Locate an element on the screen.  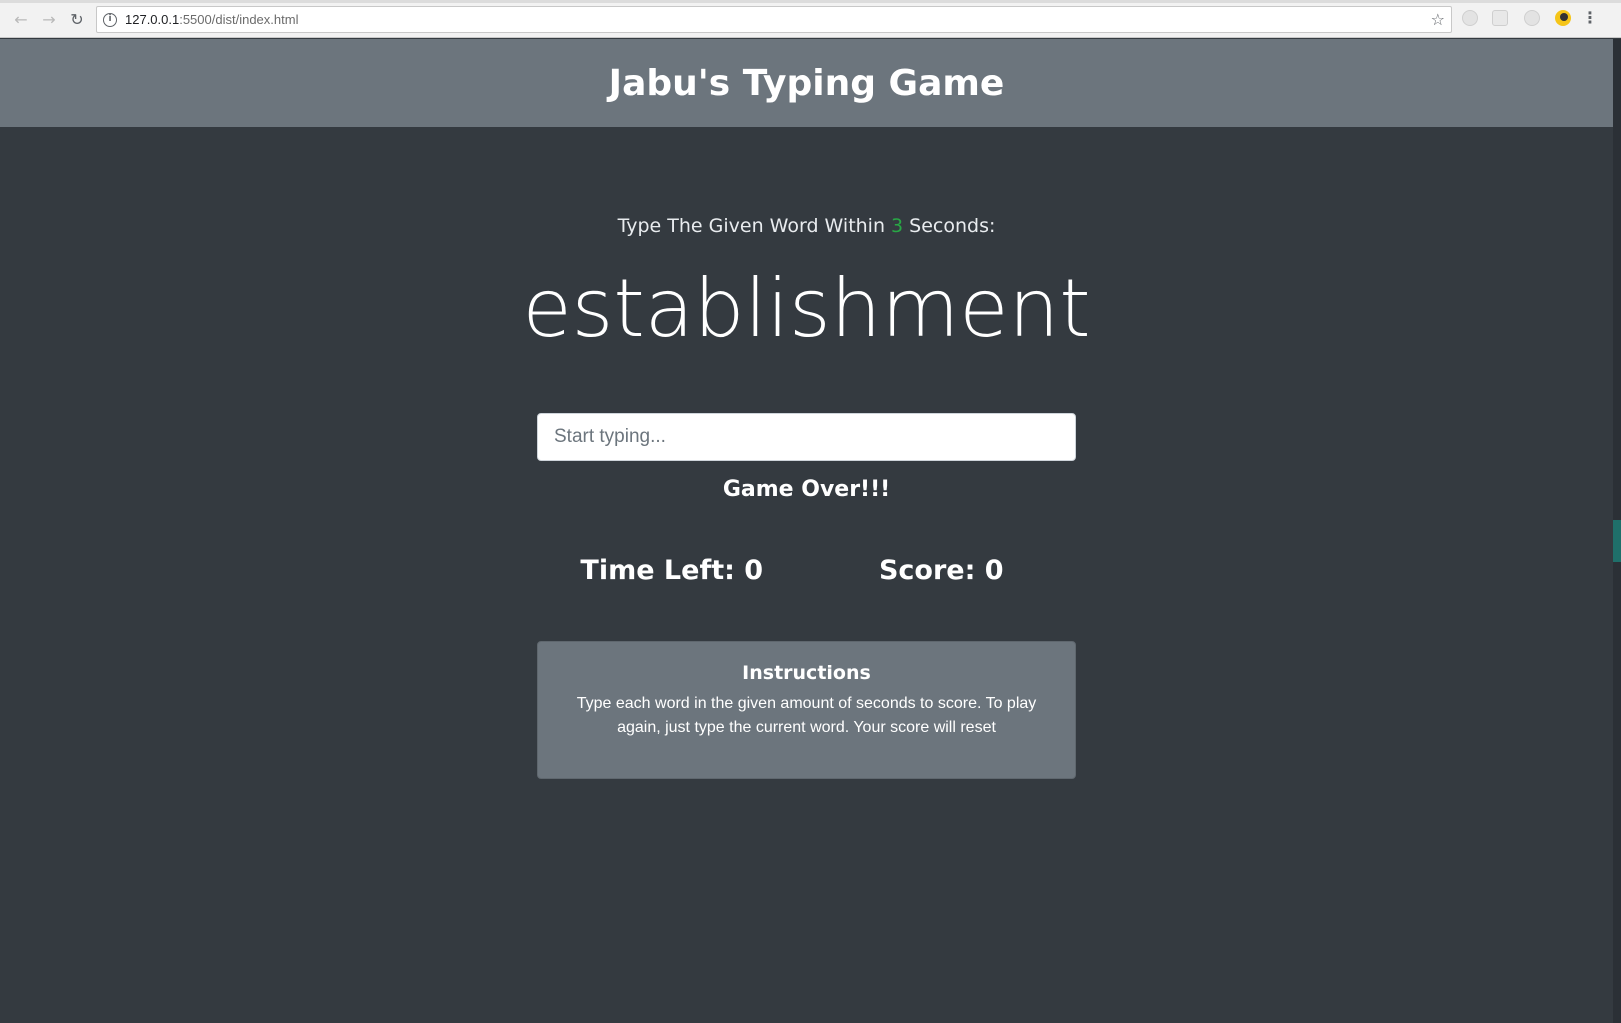
game-stats: Time Left: 0 Score: 0 is located at coordinates (806, 570).